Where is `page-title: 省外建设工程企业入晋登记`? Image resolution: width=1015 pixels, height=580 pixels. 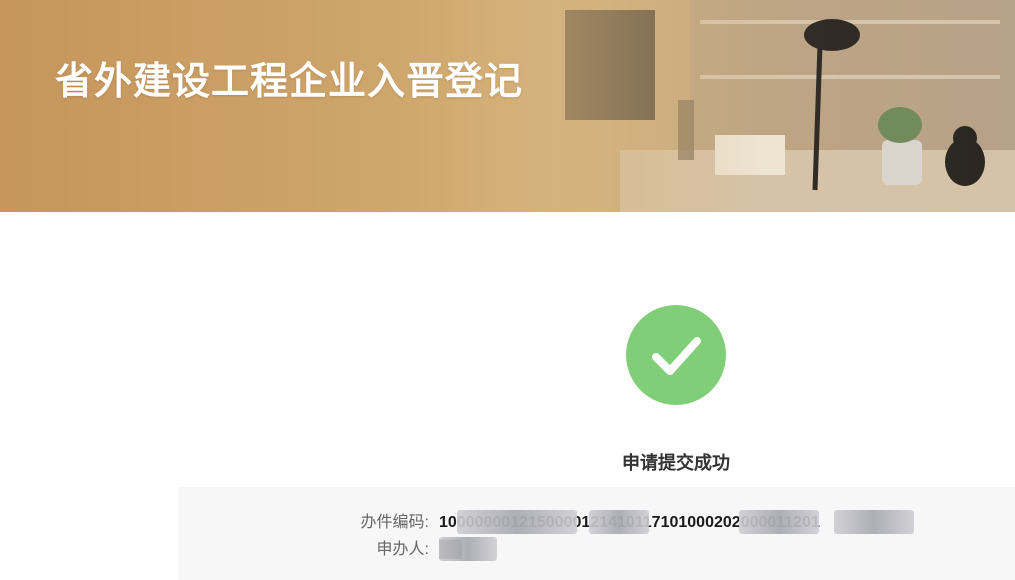
page-title: 省外建设工程企业入晋登记 is located at coordinates (289, 82).